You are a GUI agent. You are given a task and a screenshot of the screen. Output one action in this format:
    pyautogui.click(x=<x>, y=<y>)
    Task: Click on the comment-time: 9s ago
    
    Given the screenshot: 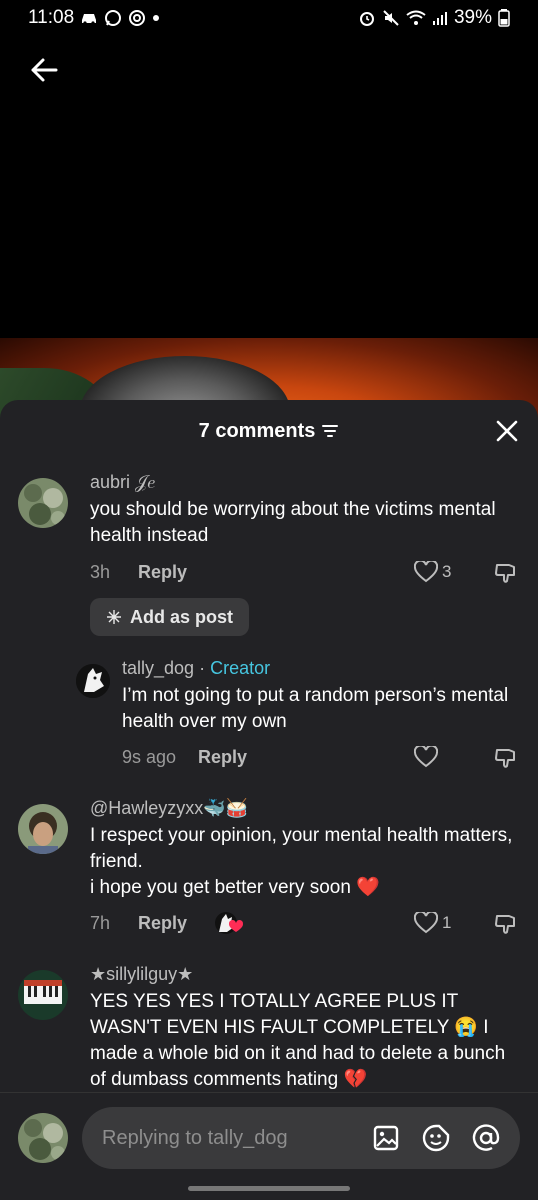 What is the action you would take?
    pyautogui.click(x=149, y=757)
    